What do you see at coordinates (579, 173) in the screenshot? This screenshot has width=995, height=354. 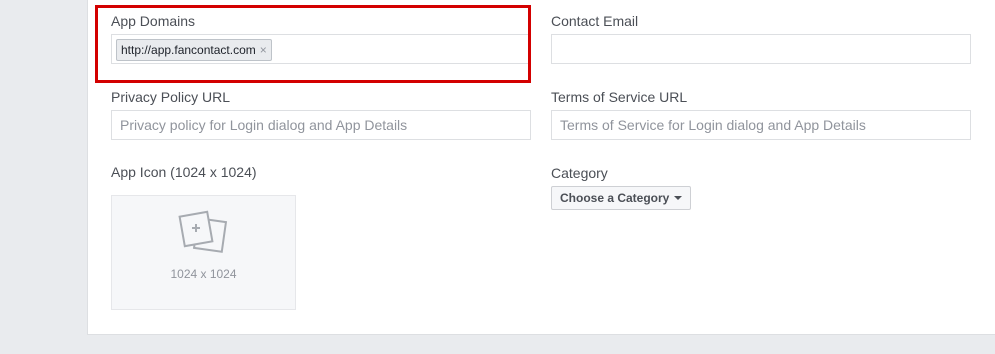 I see `category-label: Category` at bounding box center [579, 173].